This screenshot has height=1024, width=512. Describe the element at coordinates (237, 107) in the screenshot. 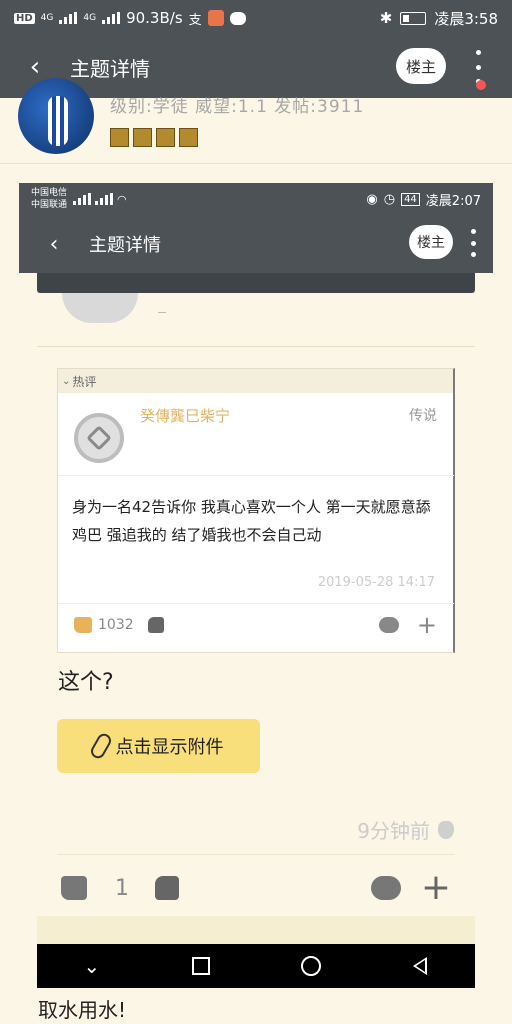

I see `author-stats: 级别:学徒 威望:1.1 发帖:3911` at that location.